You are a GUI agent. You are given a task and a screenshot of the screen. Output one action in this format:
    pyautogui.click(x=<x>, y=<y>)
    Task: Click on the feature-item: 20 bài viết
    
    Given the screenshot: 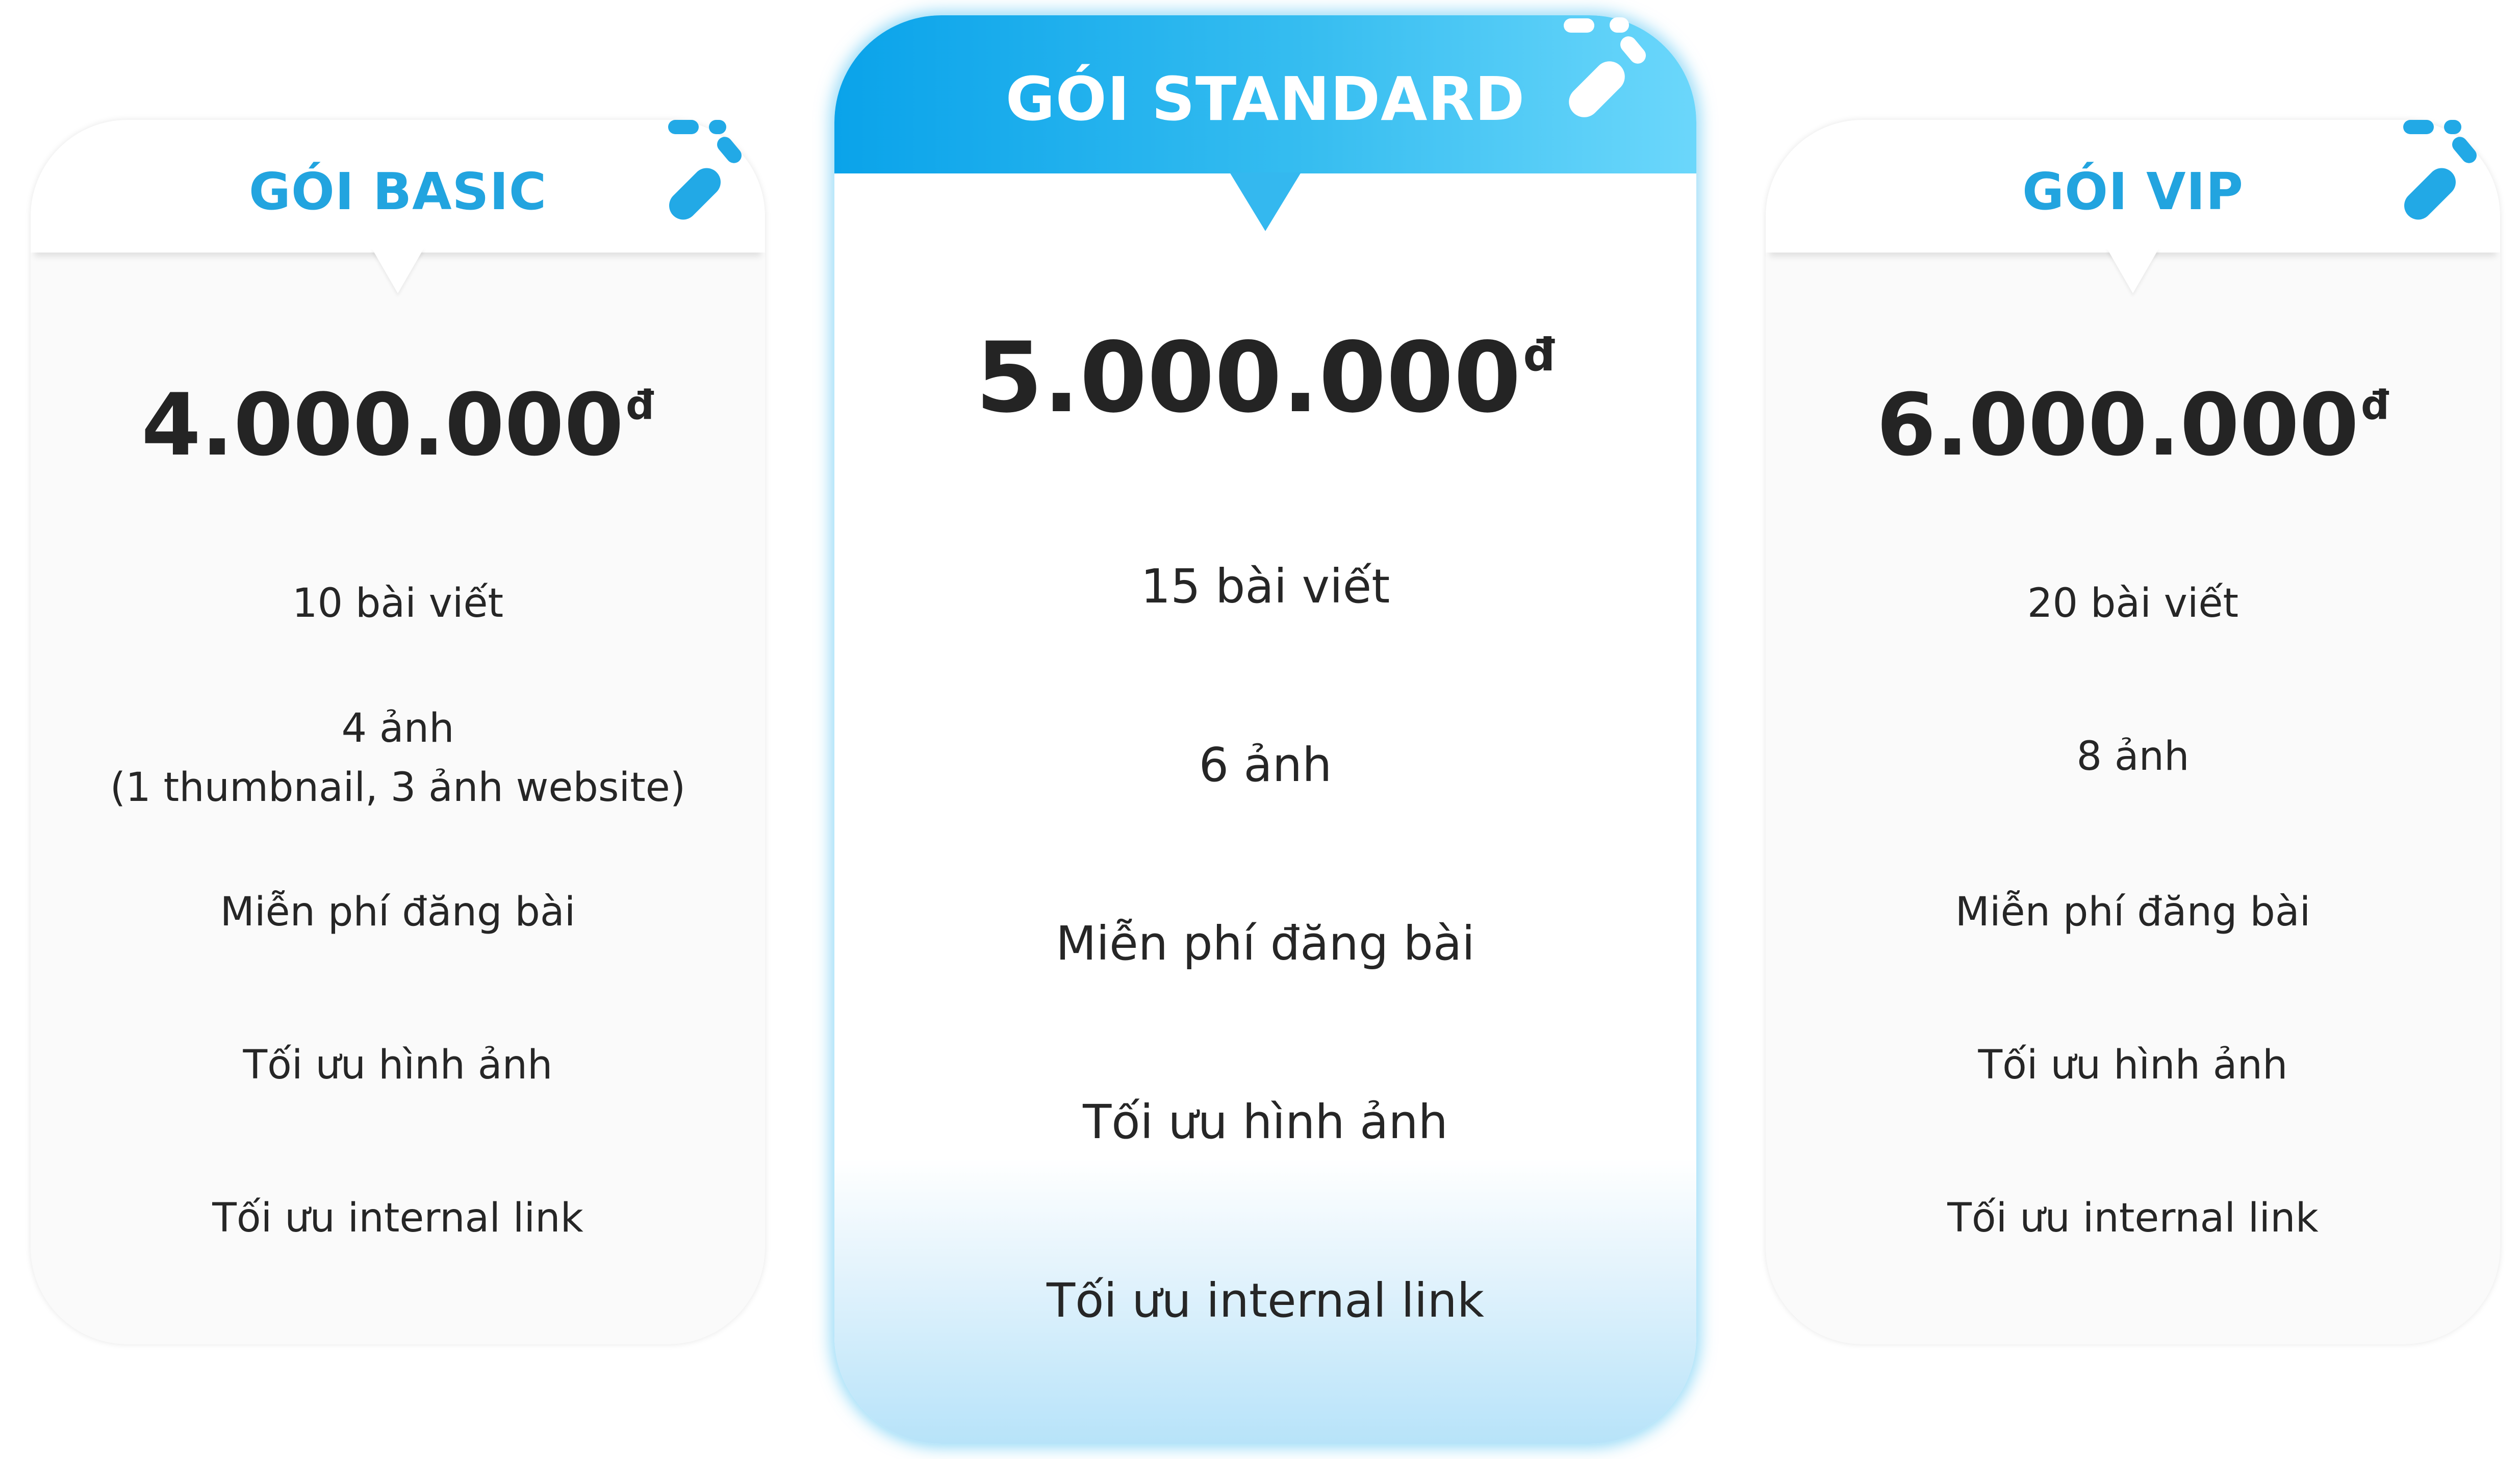 What is the action you would take?
    pyautogui.click(x=2133, y=603)
    